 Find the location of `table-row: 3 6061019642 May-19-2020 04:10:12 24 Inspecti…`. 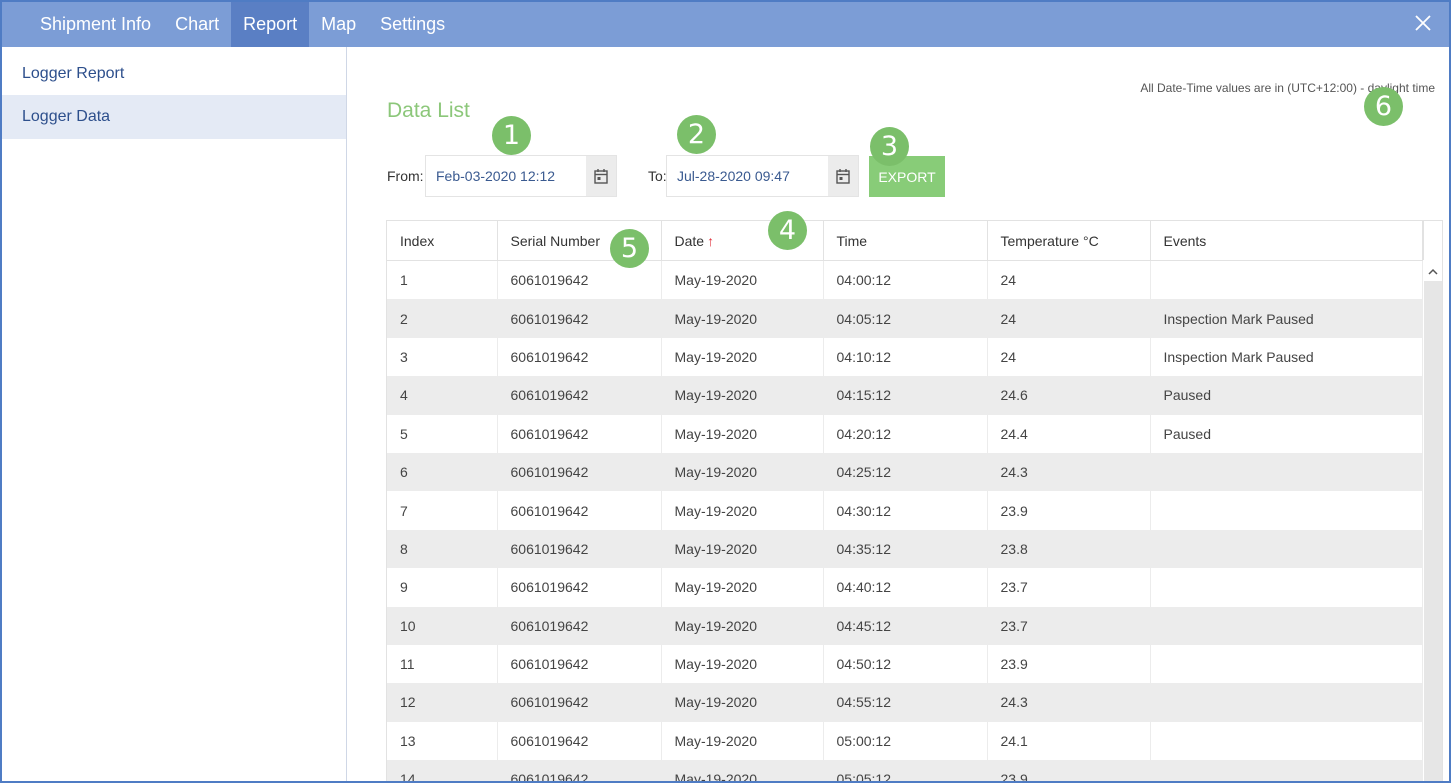

table-row: 3 6061019642 May-19-2020 04:10:12 24 Inspecti… is located at coordinates (905, 357).